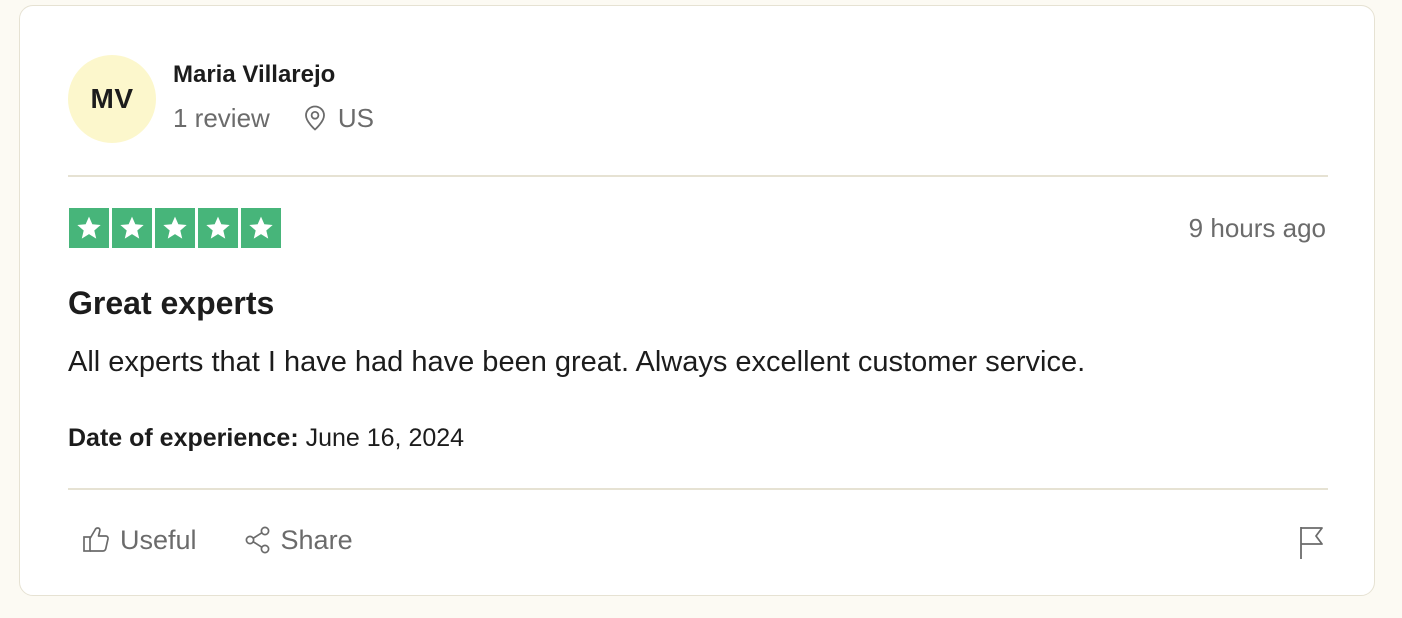  What do you see at coordinates (273, 75) in the screenshot?
I see `consumer-name: Maria Villarejo` at bounding box center [273, 75].